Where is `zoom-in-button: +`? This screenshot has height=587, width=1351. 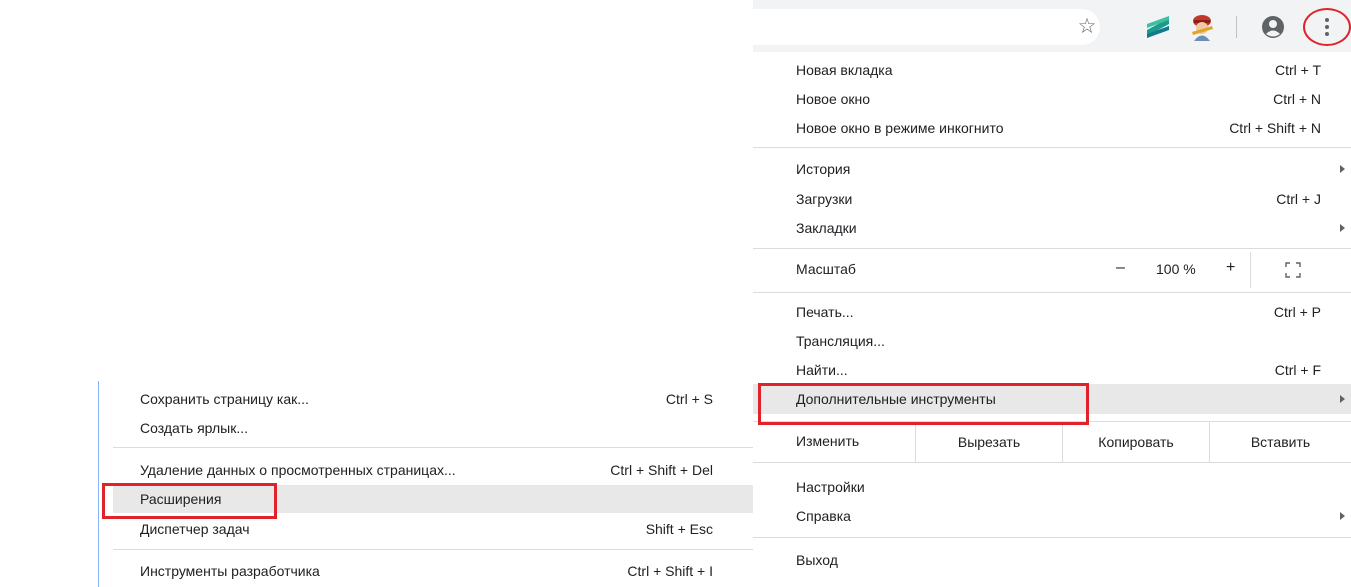 zoom-in-button: + is located at coordinates (1230, 268).